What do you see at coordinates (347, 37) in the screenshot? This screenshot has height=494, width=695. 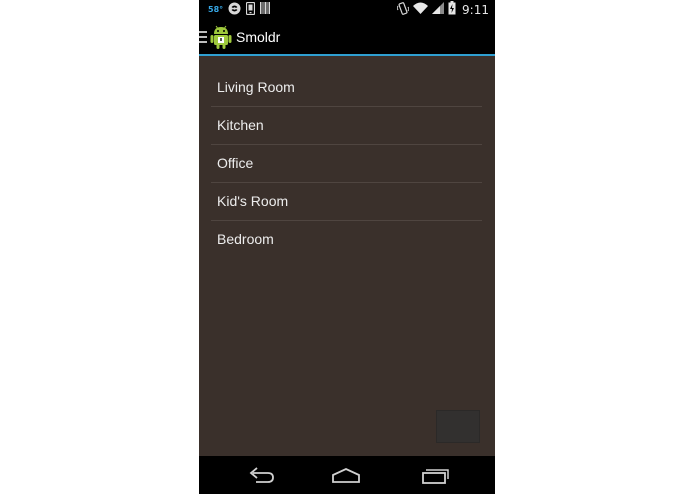 I see `action-bar: Smoldr` at bounding box center [347, 37].